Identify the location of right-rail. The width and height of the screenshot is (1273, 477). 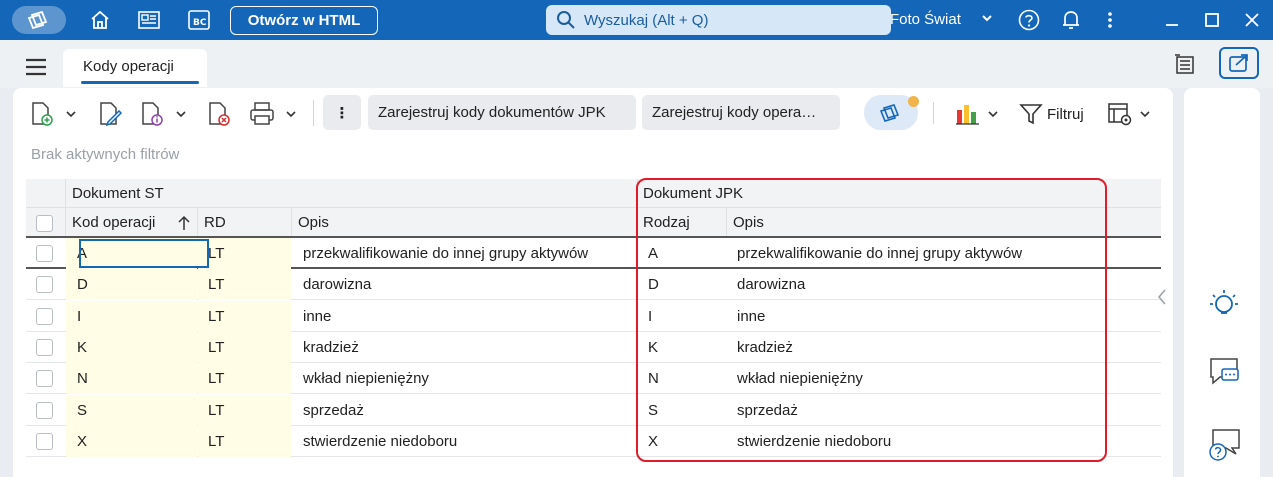
(1222, 282).